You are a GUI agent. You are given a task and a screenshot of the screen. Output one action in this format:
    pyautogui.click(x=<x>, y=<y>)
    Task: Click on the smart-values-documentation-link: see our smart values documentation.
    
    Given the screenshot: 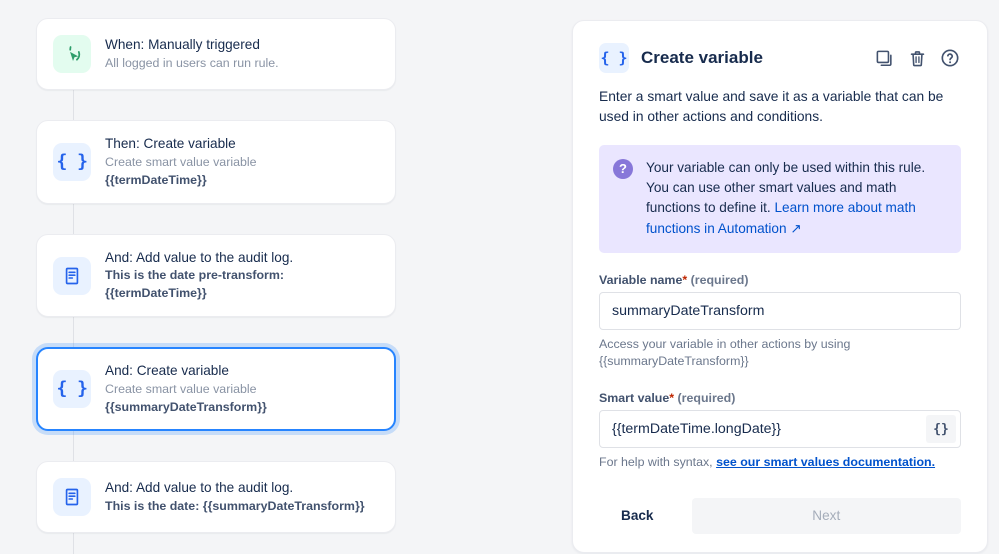 What is the action you would take?
    pyautogui.click(x=825, y=462)
    